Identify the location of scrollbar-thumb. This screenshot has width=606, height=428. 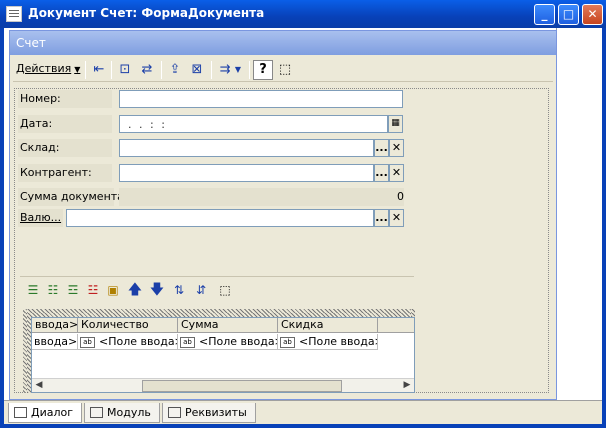
(242, 386).